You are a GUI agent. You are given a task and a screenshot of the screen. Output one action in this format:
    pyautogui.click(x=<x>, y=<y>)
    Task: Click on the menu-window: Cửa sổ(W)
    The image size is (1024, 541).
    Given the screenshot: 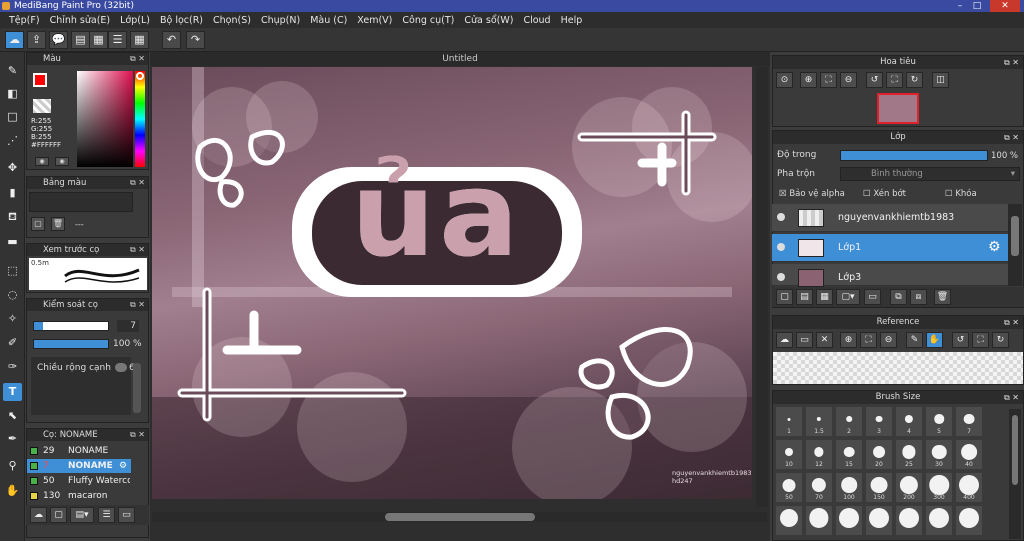 What is the action you would take?
    pyautogui.click(x=488, y=20)
    